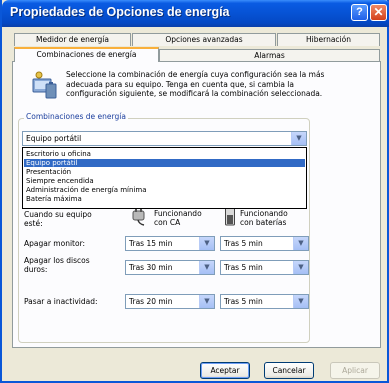  Describe the element at coordinates (58, 219) in the screenshot. I see `settings-header-label: Cuando su equipo esté:` at that location.